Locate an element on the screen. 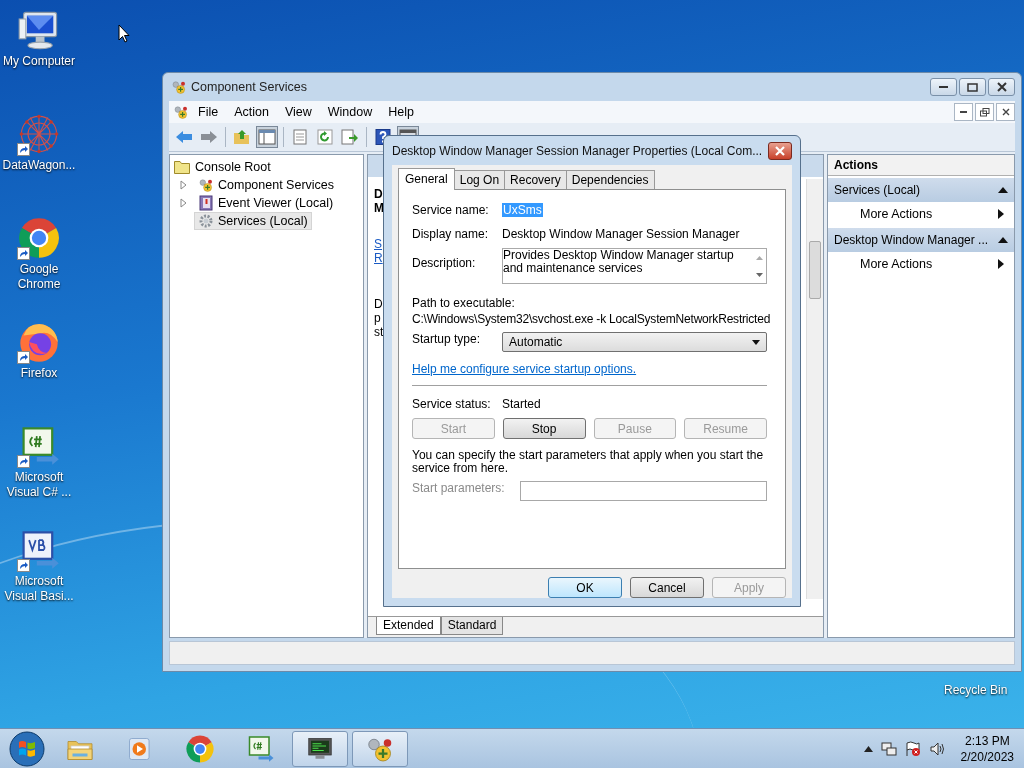 The width and height of the screenshot is (1024, 768). view-tab: Standard is located at coordinates (472, 626).